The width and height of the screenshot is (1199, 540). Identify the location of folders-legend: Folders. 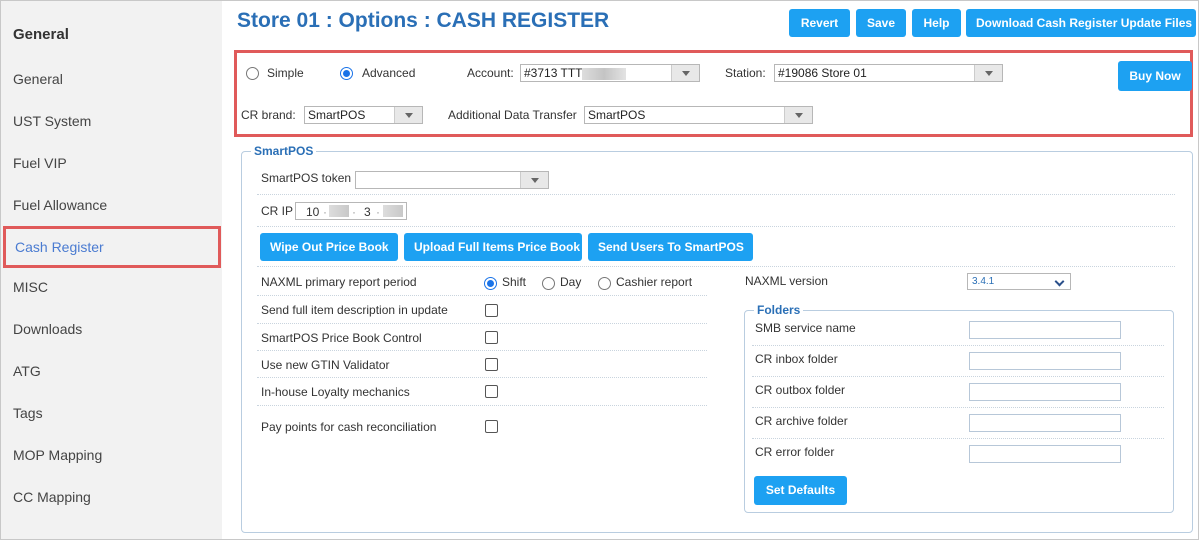
(779, 310).